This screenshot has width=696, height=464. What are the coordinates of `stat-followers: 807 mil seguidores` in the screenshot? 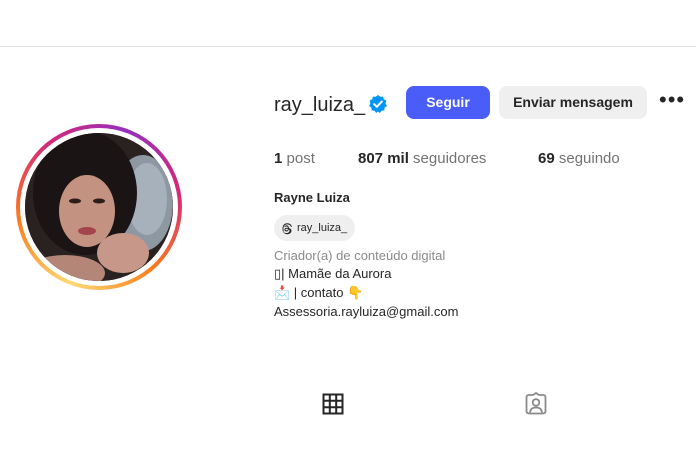 It's located at (422, 159).